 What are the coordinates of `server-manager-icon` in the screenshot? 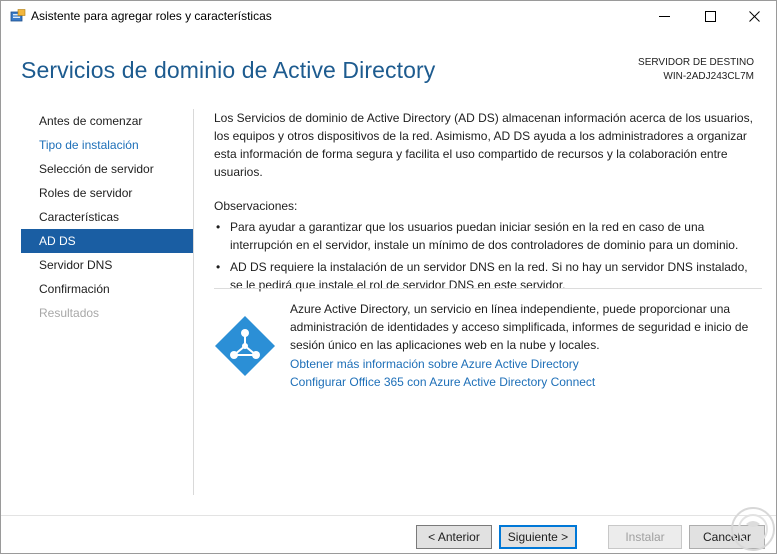 It's located at (18, 15).